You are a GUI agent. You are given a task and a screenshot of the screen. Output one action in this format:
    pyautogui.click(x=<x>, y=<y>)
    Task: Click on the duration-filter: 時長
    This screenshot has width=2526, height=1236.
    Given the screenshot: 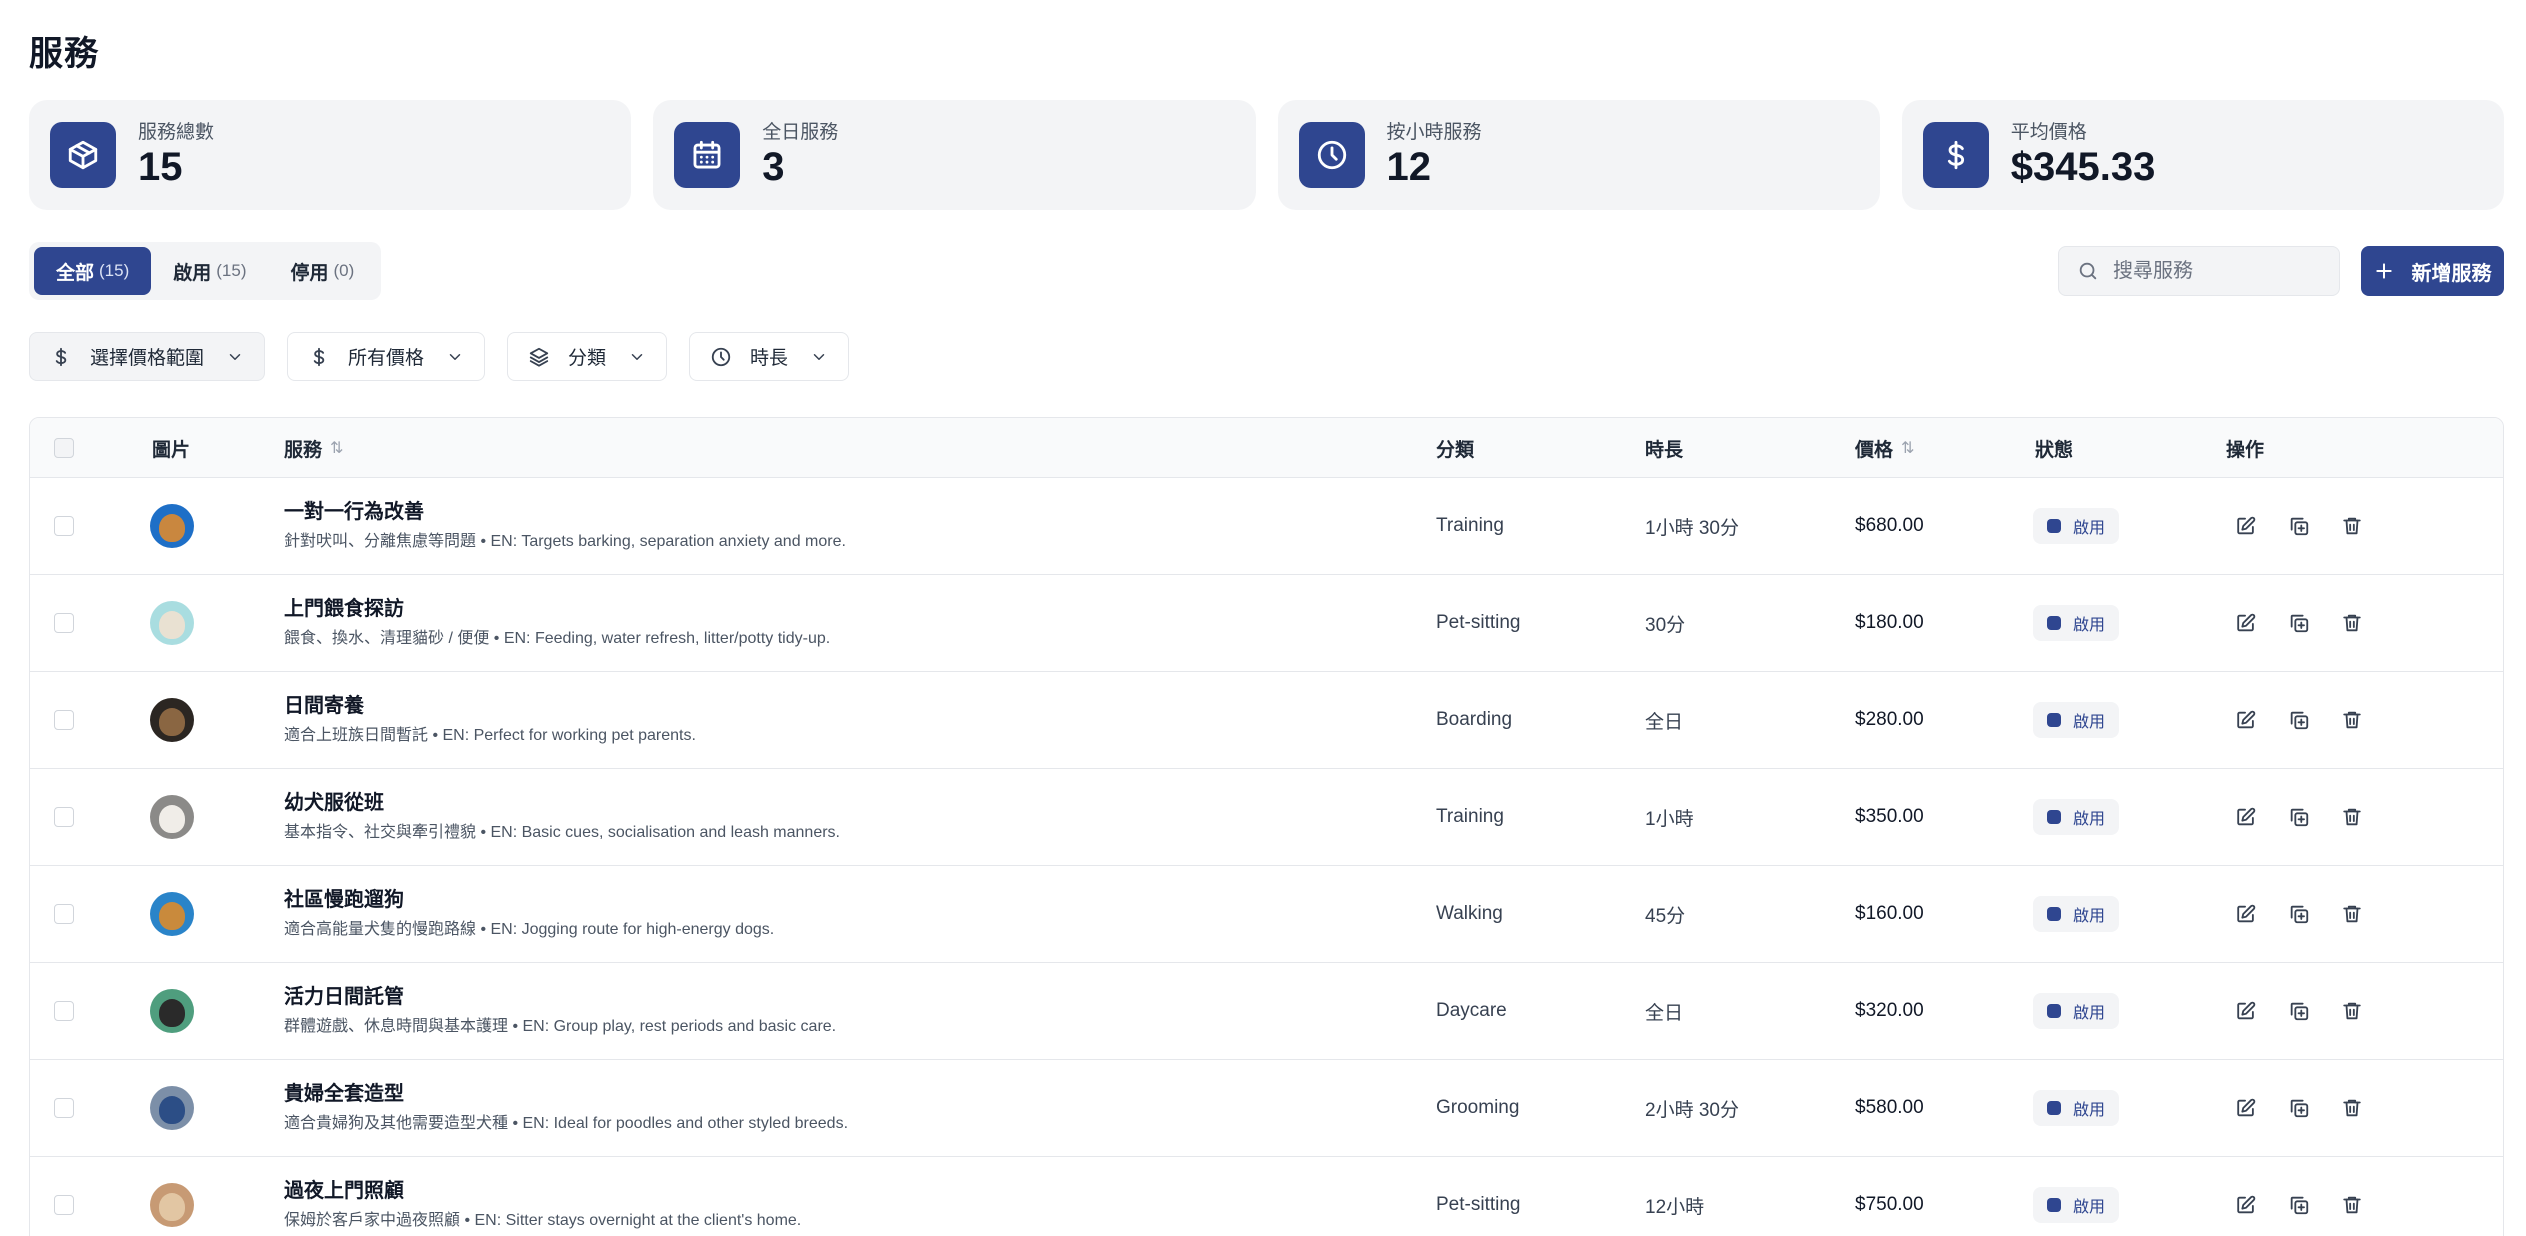 What is the action you would take?
    pyautogui.click(x=769, y=356)
    